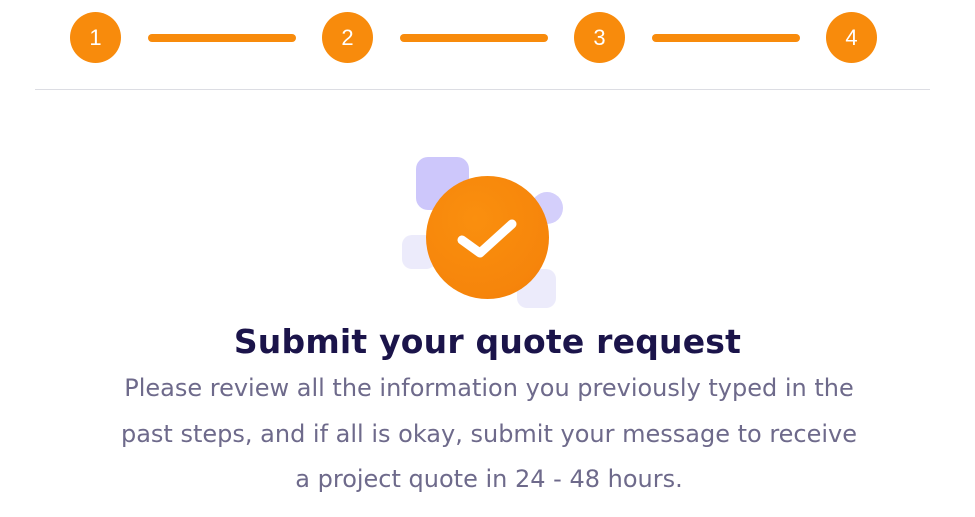 The image size is (975, 517). I want to click on success-illustration, so click(485, 232).